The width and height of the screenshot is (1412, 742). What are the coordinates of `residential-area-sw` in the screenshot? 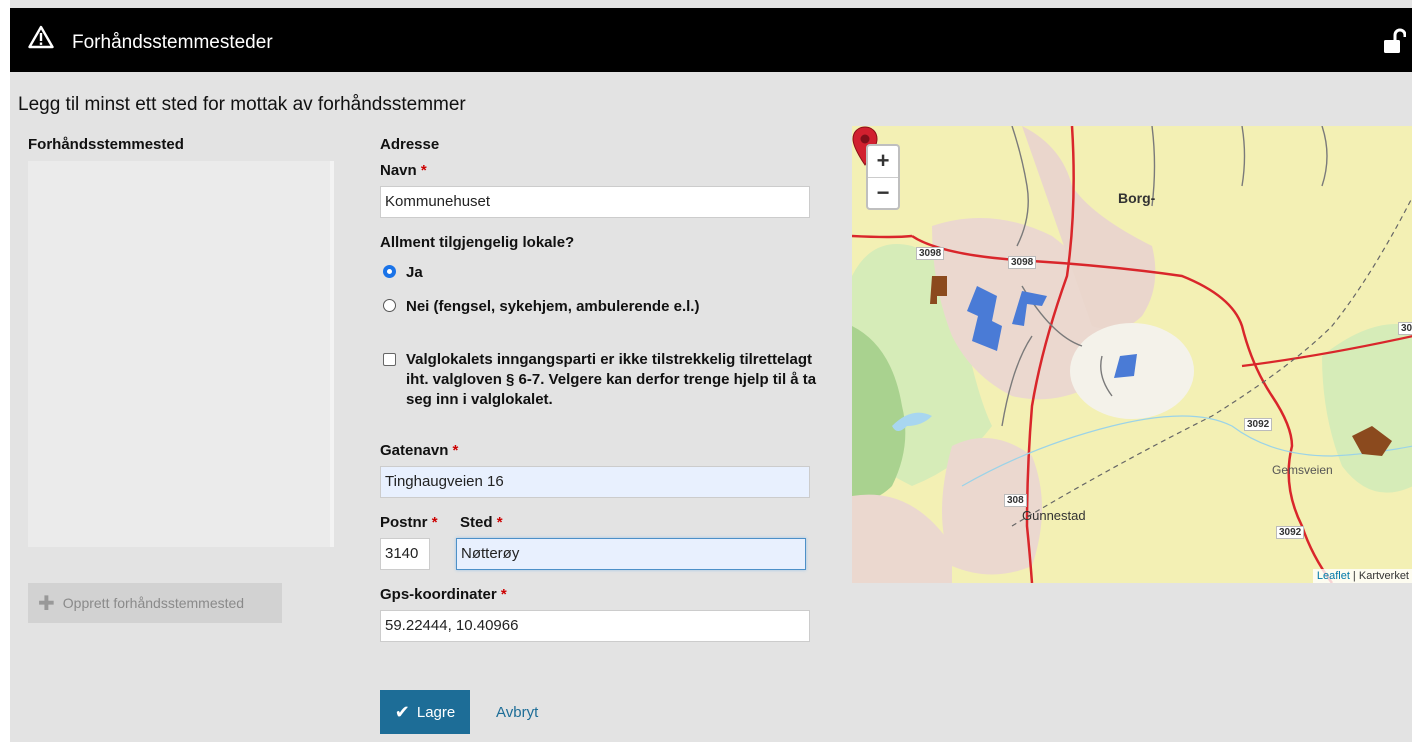 It's located at (902, 538).